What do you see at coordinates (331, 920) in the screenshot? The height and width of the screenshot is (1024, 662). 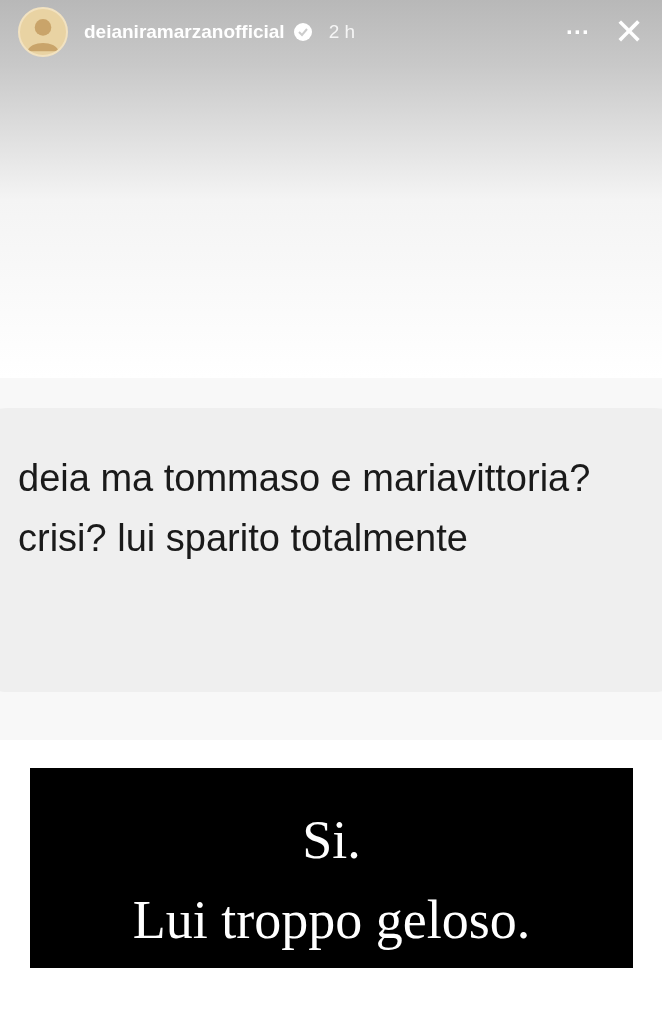 I see `answer-line: Lui troppo geloso.` at bounding box center [331, 920].